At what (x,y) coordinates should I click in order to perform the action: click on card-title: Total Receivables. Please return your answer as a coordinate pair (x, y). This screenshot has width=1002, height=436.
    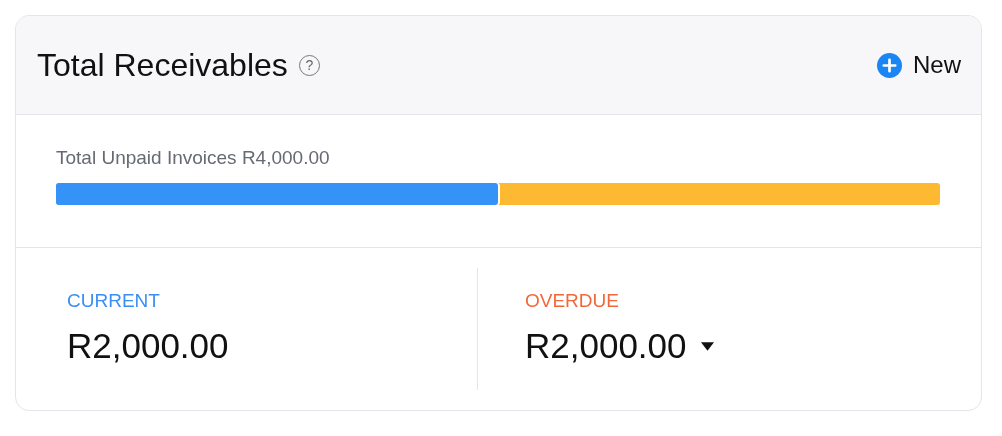
    Looking at the image, I should click on (162, 65).